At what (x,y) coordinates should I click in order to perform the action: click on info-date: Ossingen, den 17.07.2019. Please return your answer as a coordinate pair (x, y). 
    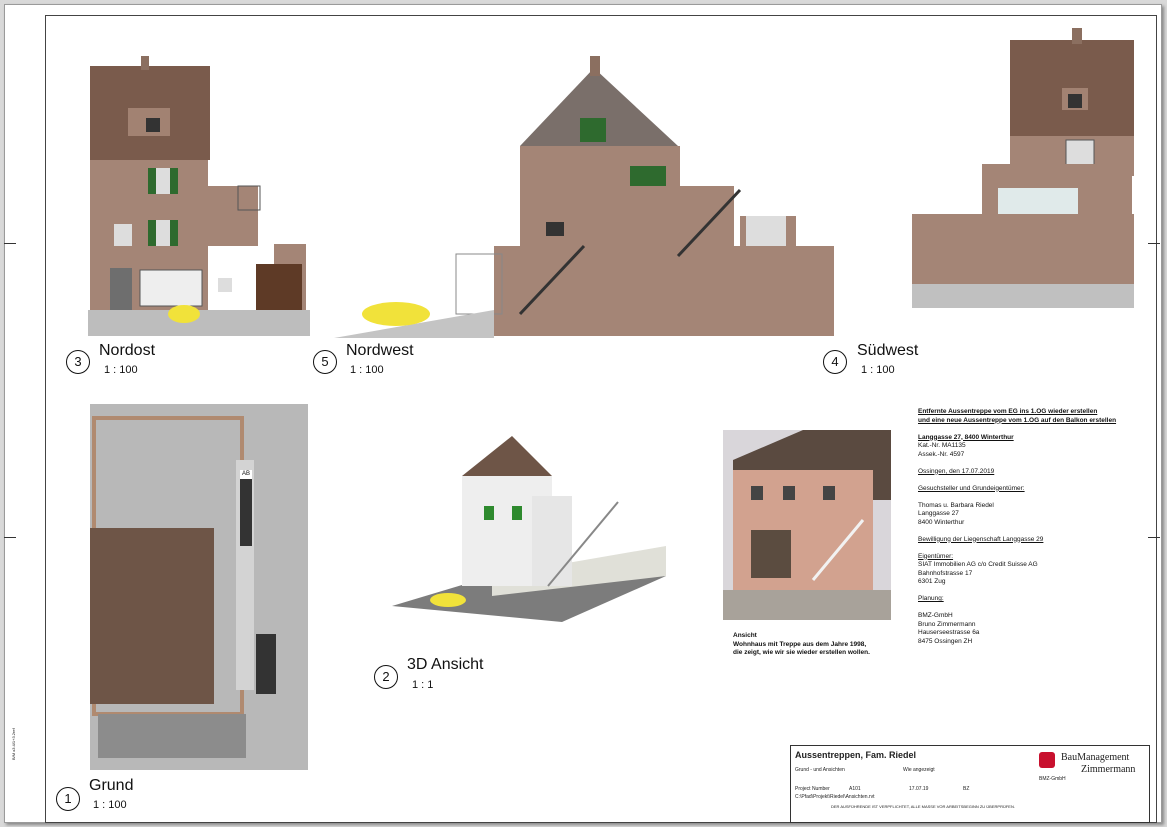
    Looking at the image, I should click on (956, 471).